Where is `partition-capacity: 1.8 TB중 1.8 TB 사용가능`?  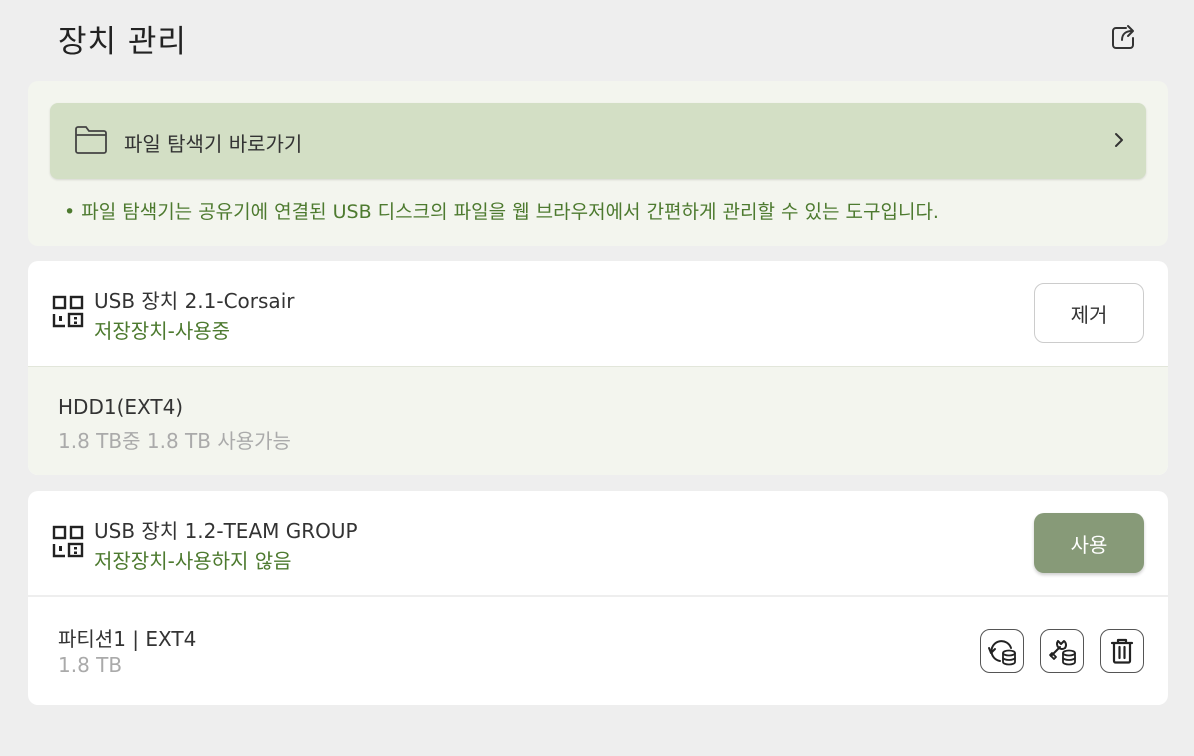 partition-capacity: 1.8 TB중 1.8 TB 사용가능 is located at coordinates (174, 441).